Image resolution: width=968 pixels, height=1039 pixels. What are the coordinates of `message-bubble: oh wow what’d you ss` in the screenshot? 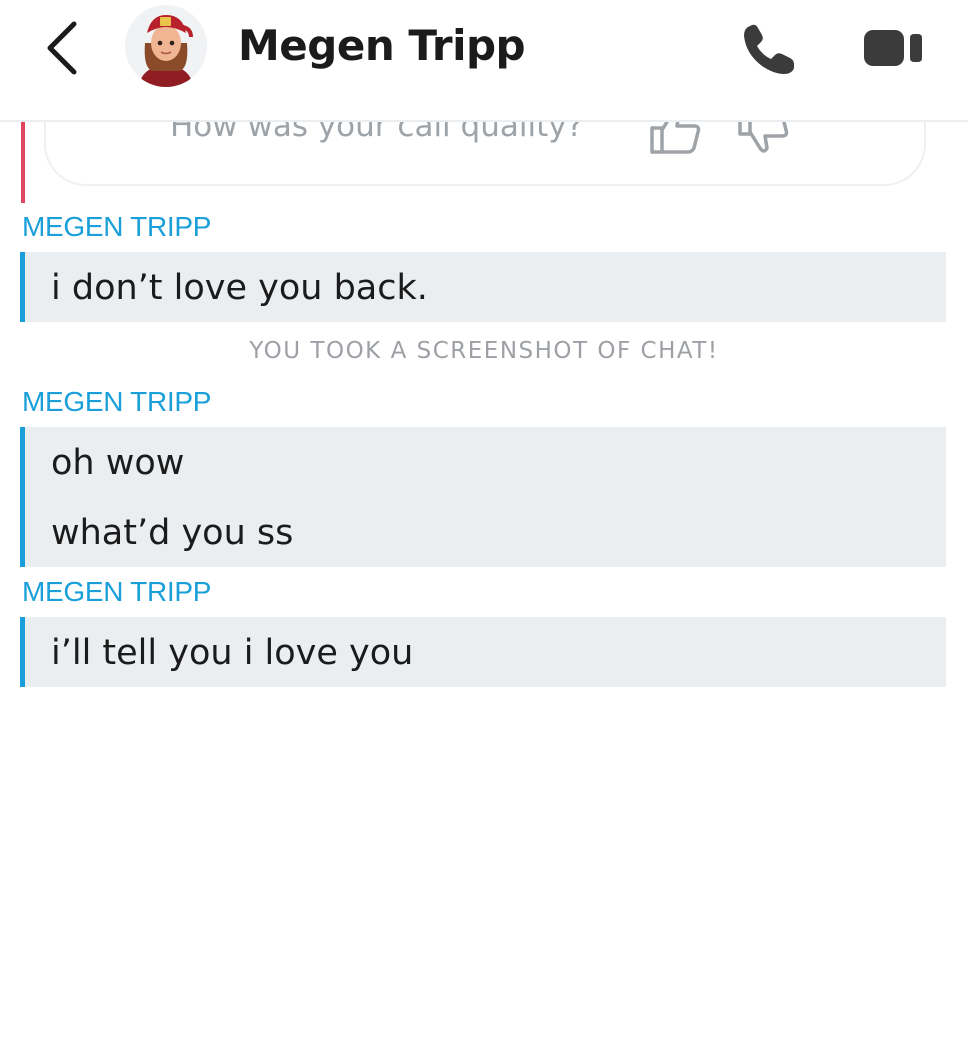 It's located at (483, 497).